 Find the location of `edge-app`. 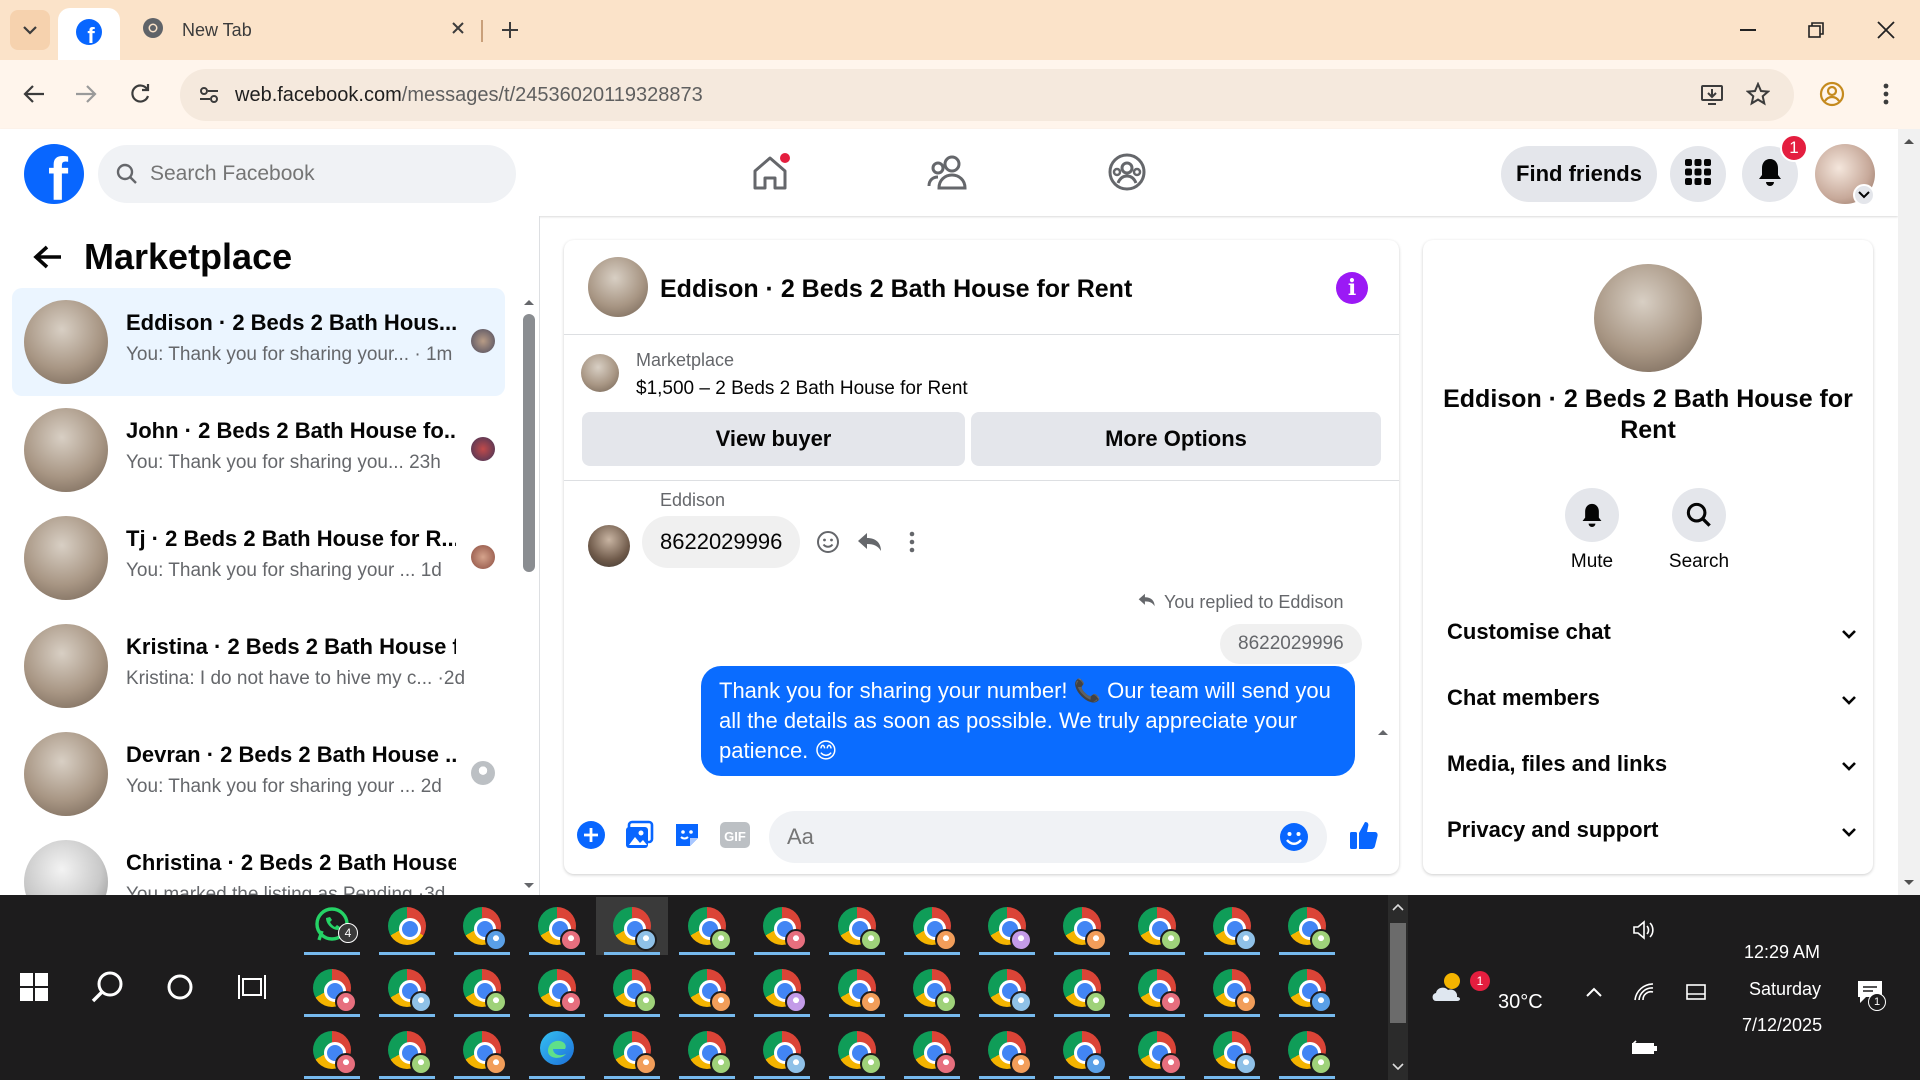

edge-app is located at coordinates (557, 1050).